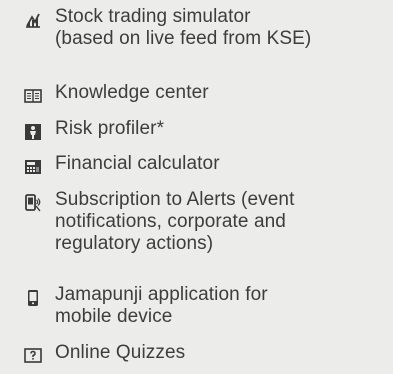 The height and width of the screenshot is (374, 393). I want to click on item-label: Knowledge center, so click(132, 92).